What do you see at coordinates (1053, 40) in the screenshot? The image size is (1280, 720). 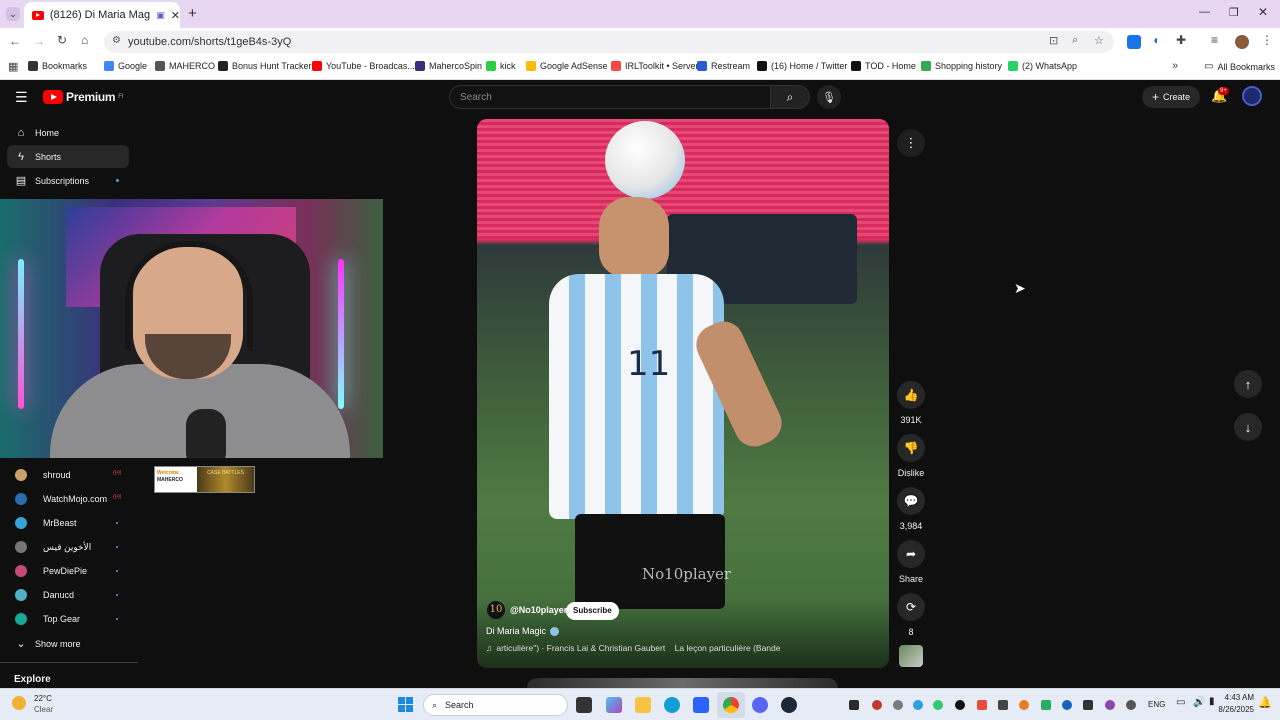 I see `install-icon: ⊡` at bounding box center [1053, 40].